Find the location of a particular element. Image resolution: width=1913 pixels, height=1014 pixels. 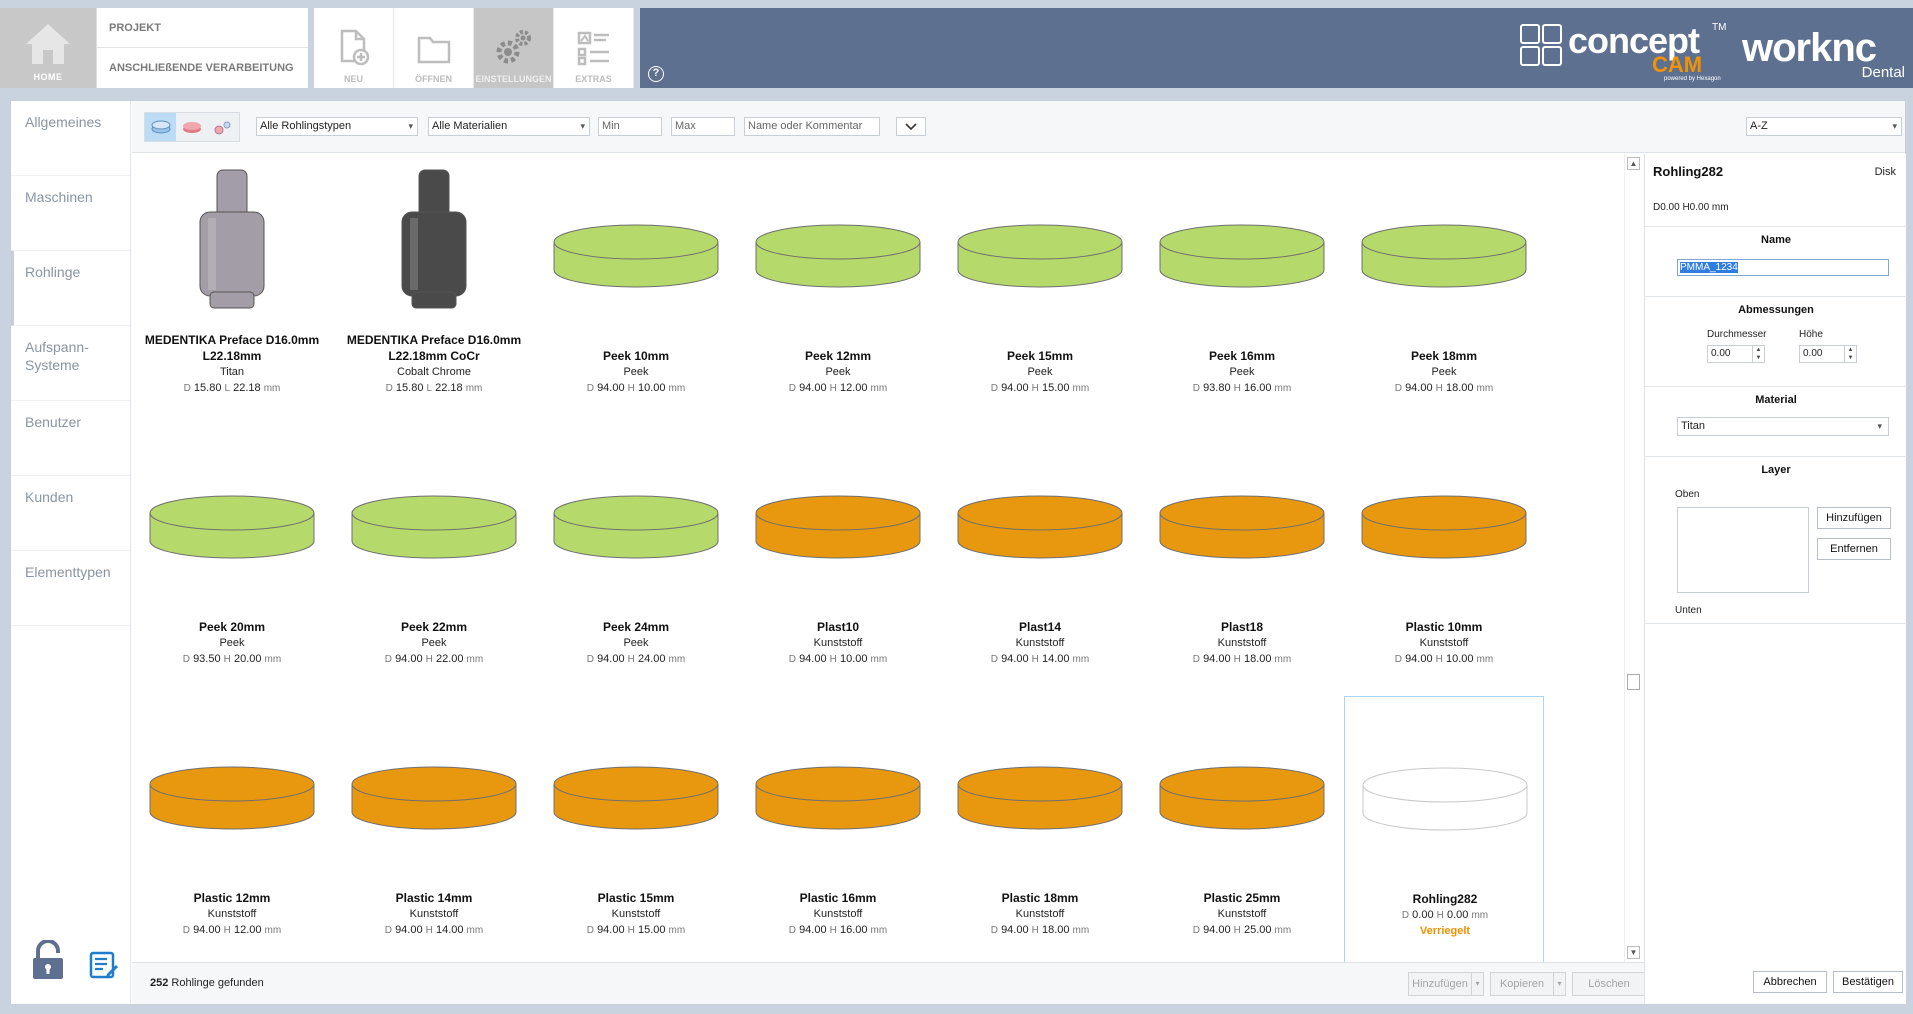

copy-dropdown-arrow: ▾ is located at coordinates (1559, 984).